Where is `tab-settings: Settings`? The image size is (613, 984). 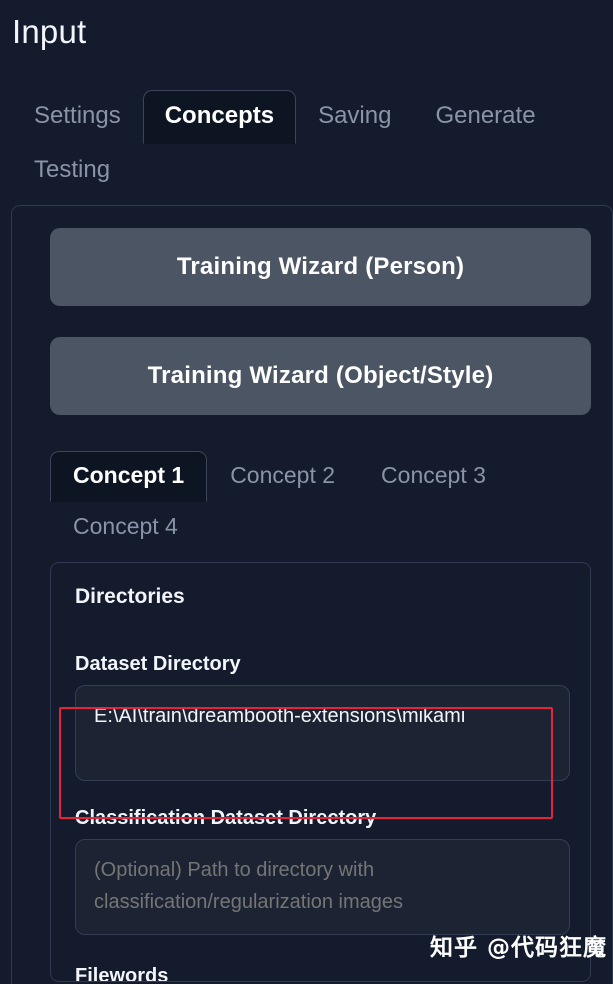
tab-settings: Settings is located at coordinates (77, 117).